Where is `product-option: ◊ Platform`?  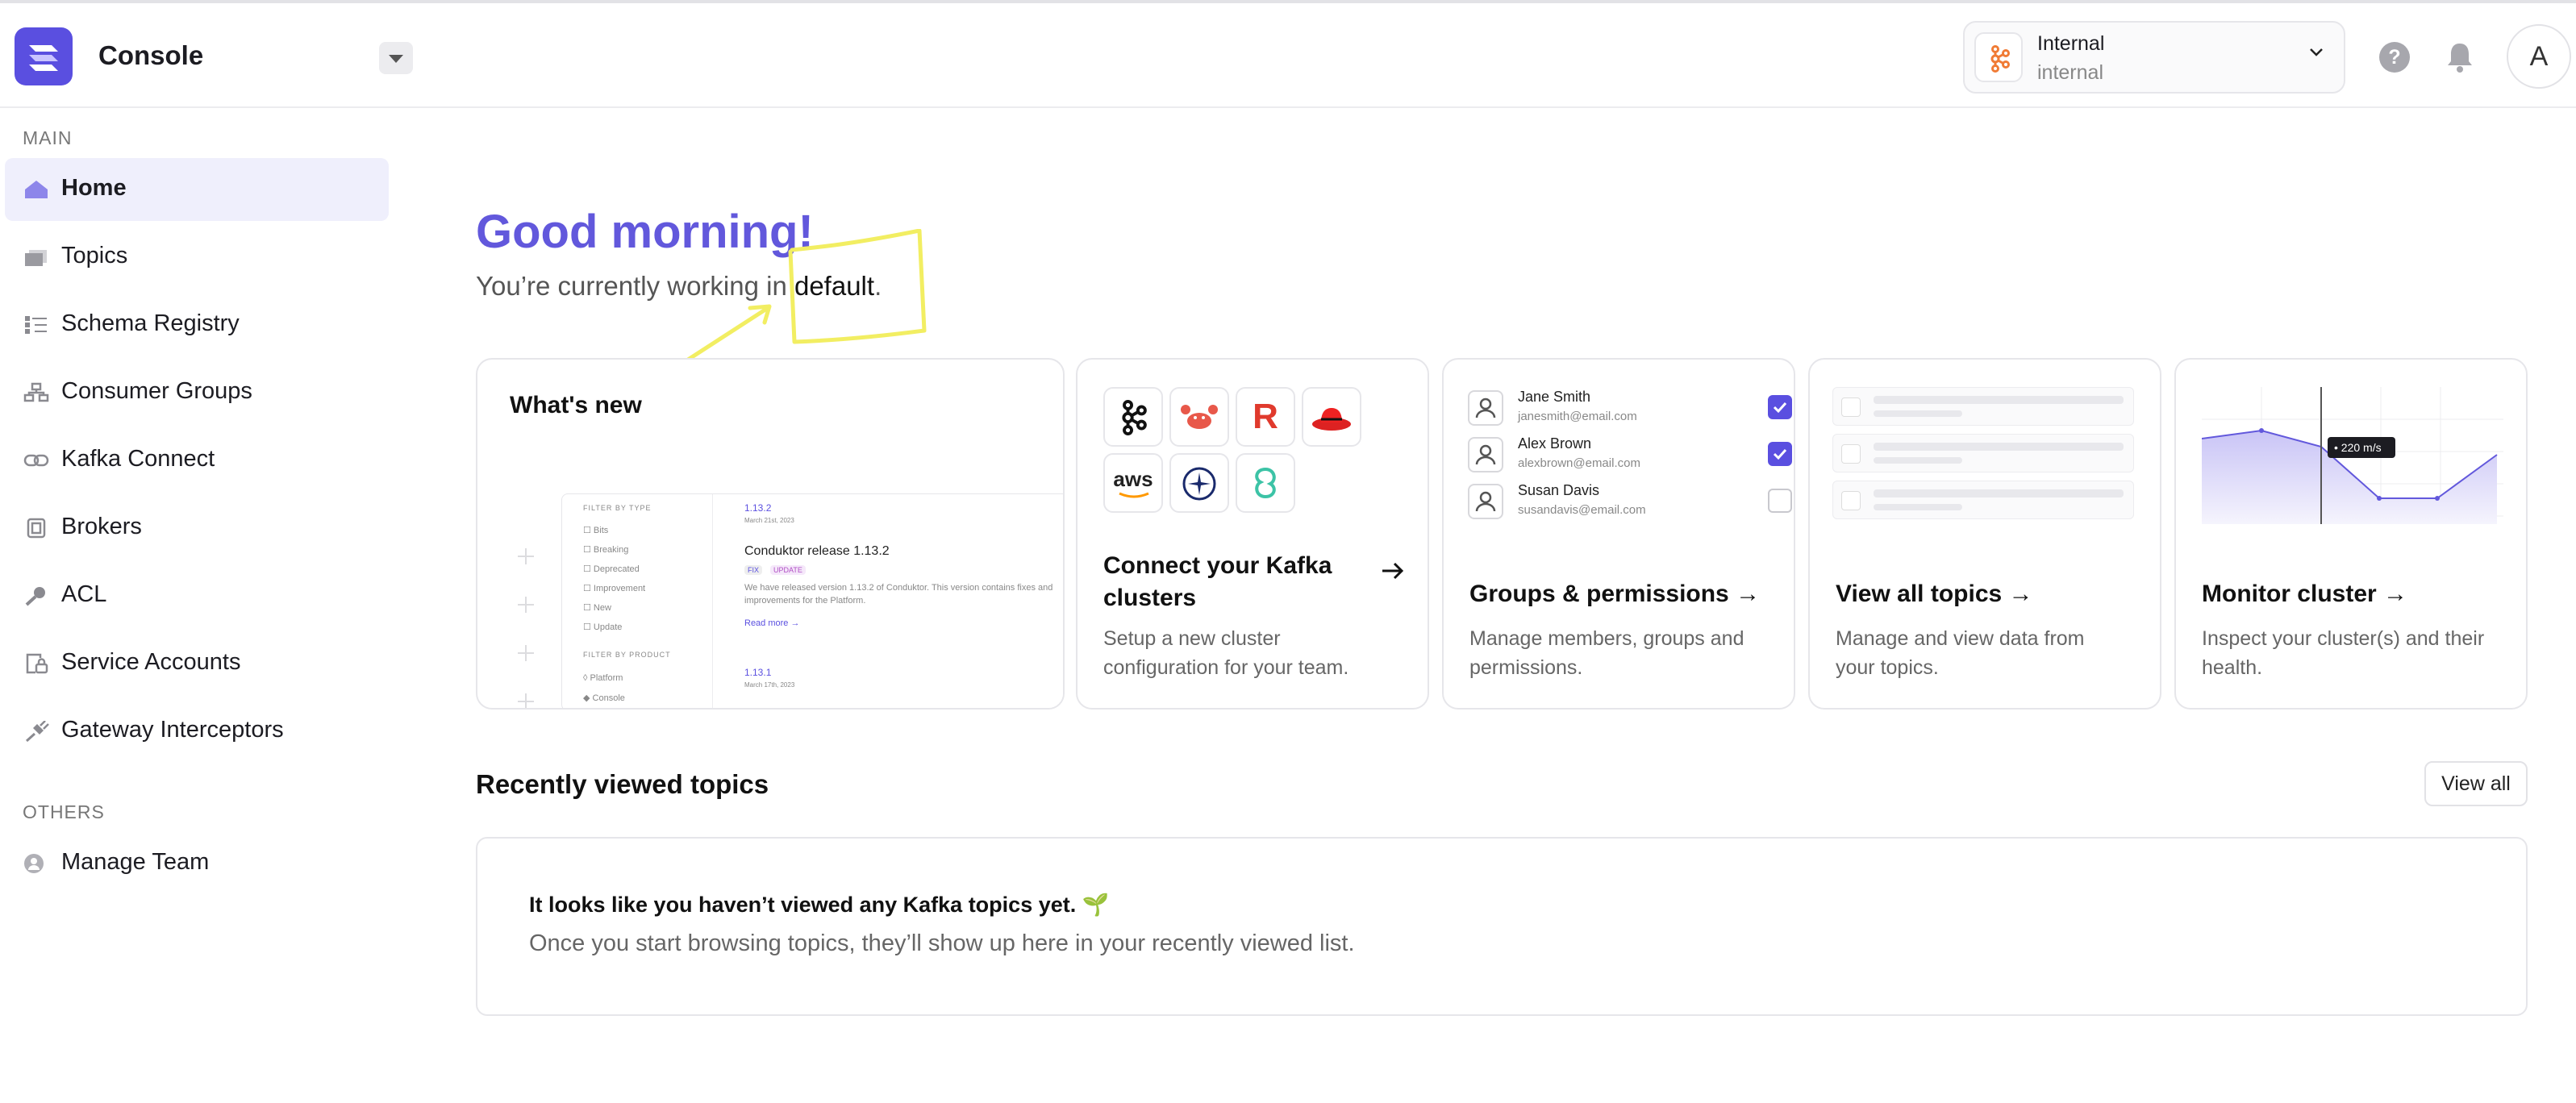 product-option: ◊ Platform is located at coordinates (603, 678).